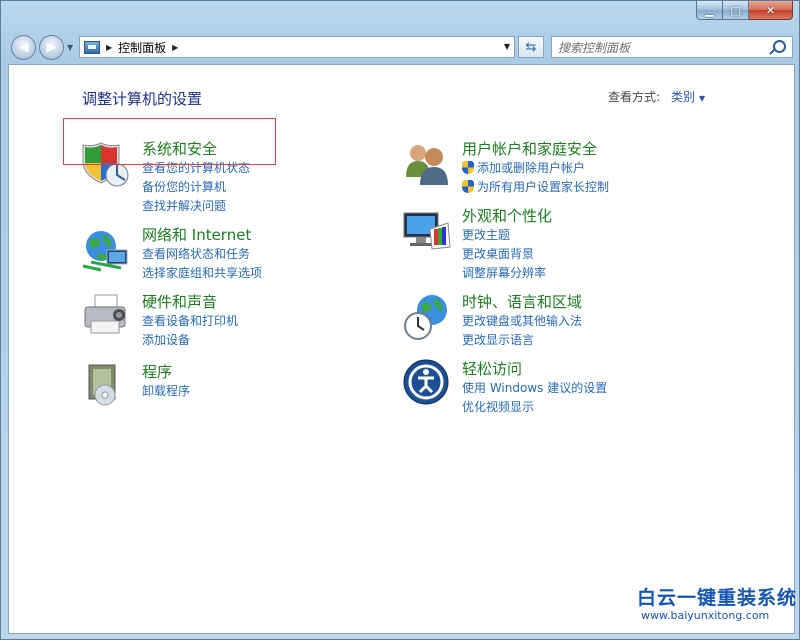  What do you see at coordinates (531, 168) in the screenshot?
I see `link-text: 添加或删除用户帐户` at bounding box center [531, 168].